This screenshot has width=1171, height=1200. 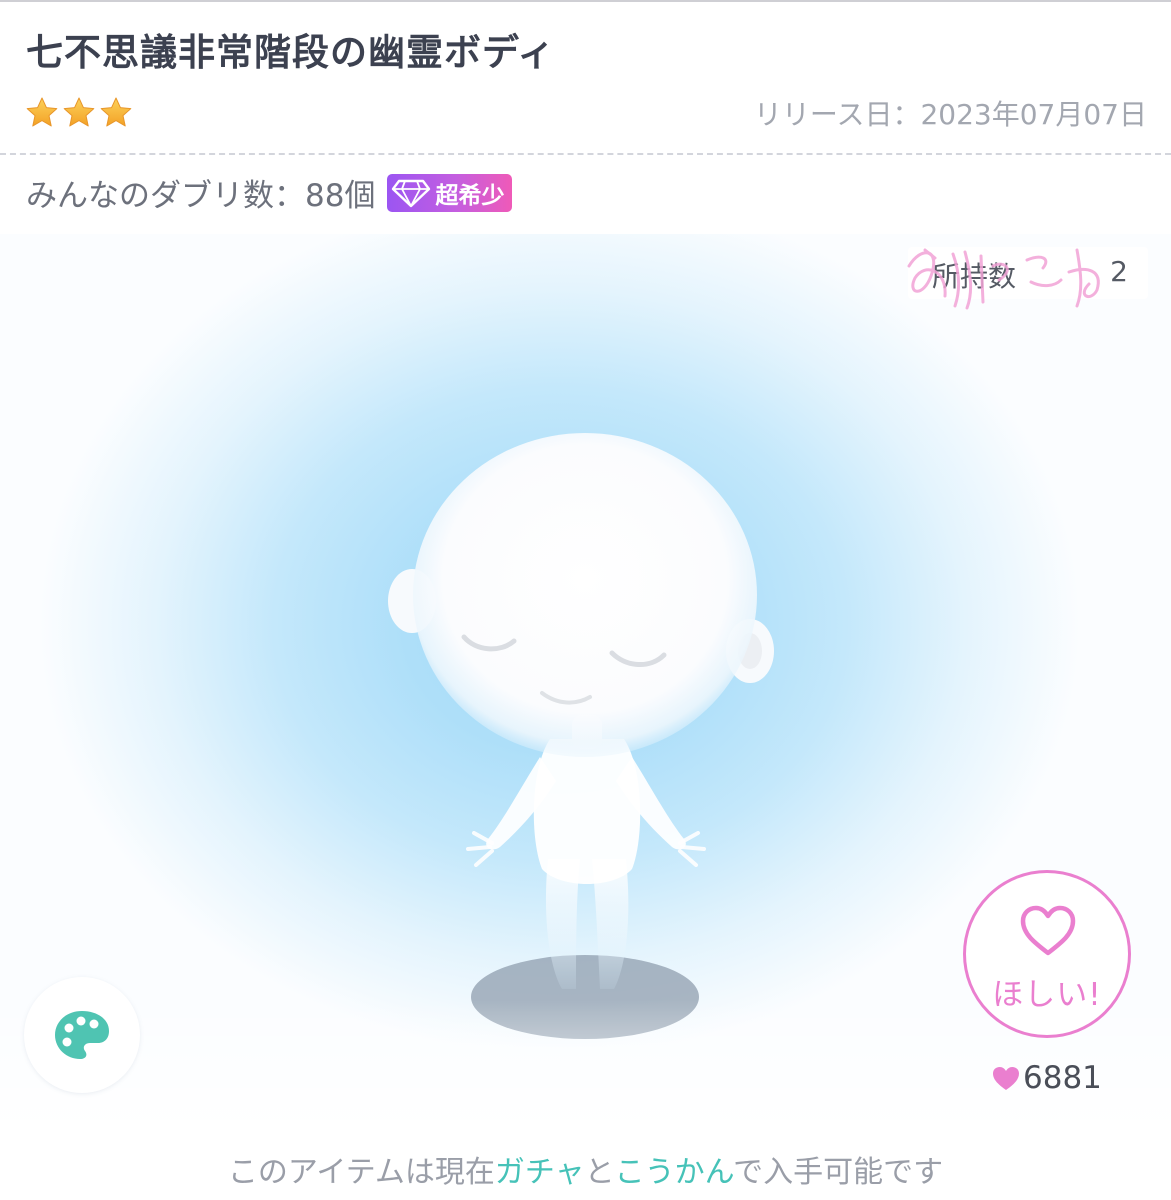 I want to click on availability-suffix: で入手可能です, so click(x=838, y=1172).